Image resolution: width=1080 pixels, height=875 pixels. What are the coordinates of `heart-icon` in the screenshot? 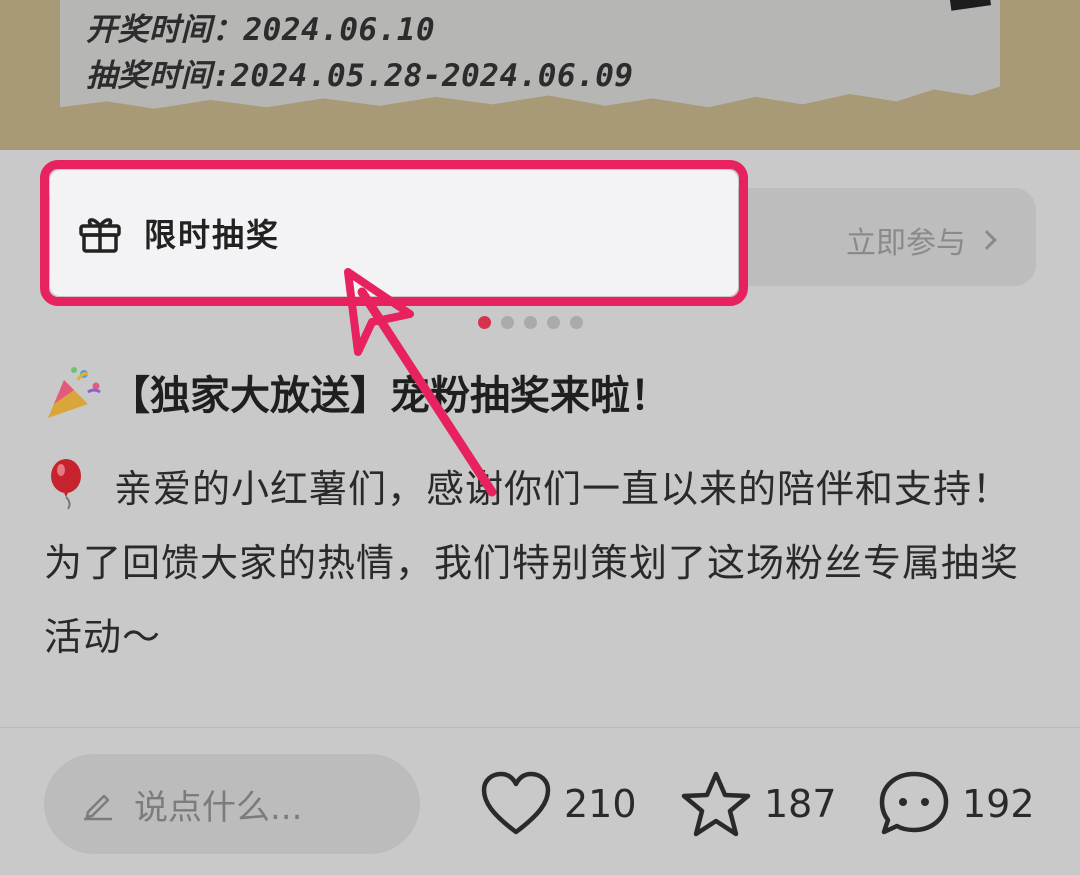 It's located at (516, 803).